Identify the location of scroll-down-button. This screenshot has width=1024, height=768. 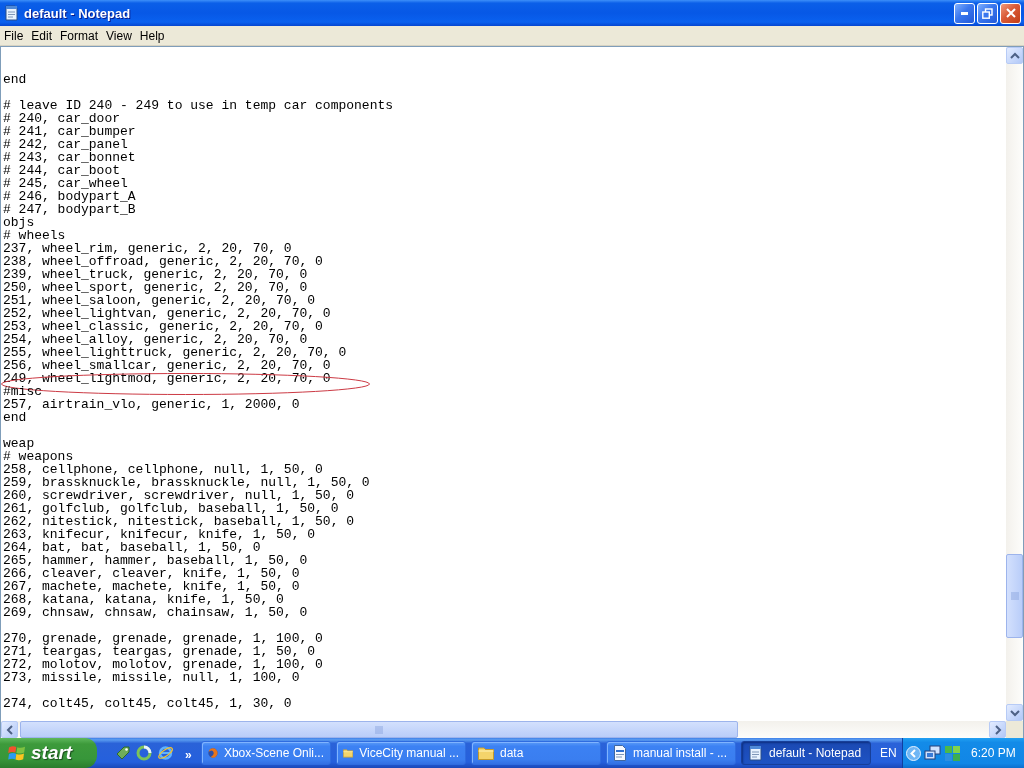
(1014, 712).